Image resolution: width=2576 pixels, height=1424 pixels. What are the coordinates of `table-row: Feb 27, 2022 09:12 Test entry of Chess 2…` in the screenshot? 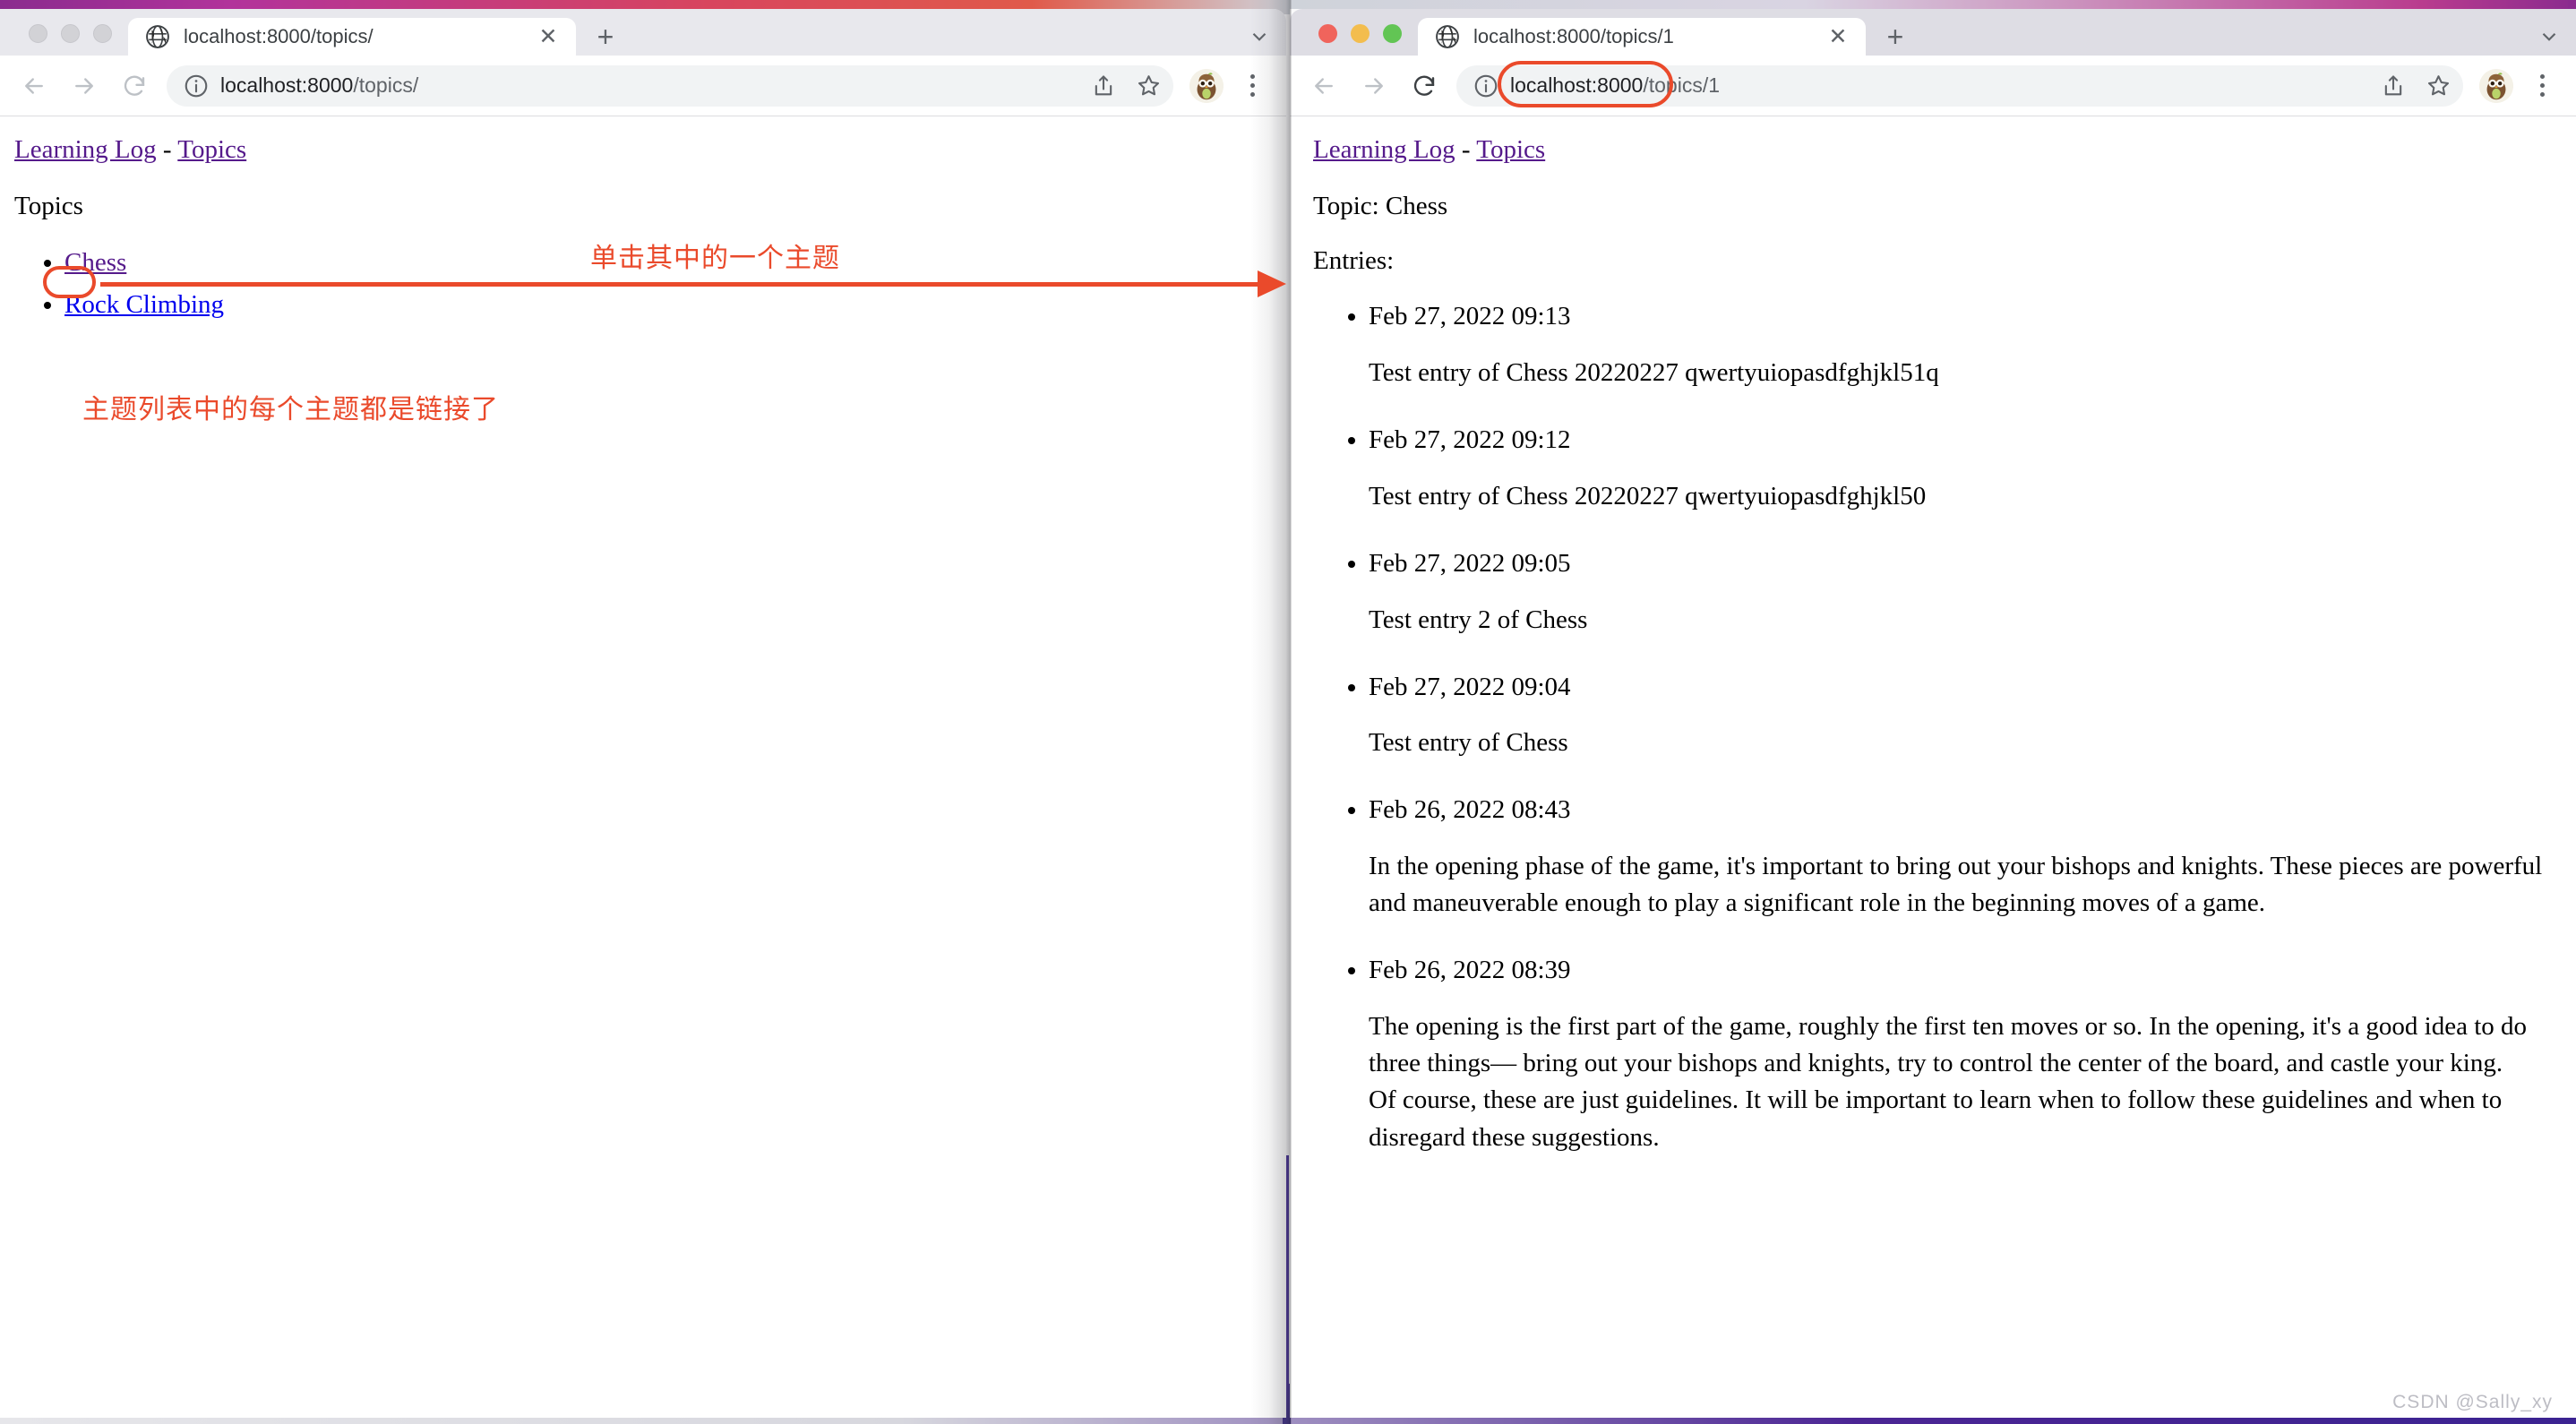 It's located at (1965, 468).